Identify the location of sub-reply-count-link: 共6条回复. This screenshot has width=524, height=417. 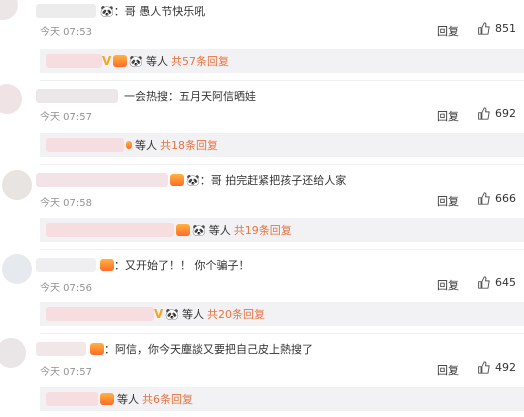
(167, 399).